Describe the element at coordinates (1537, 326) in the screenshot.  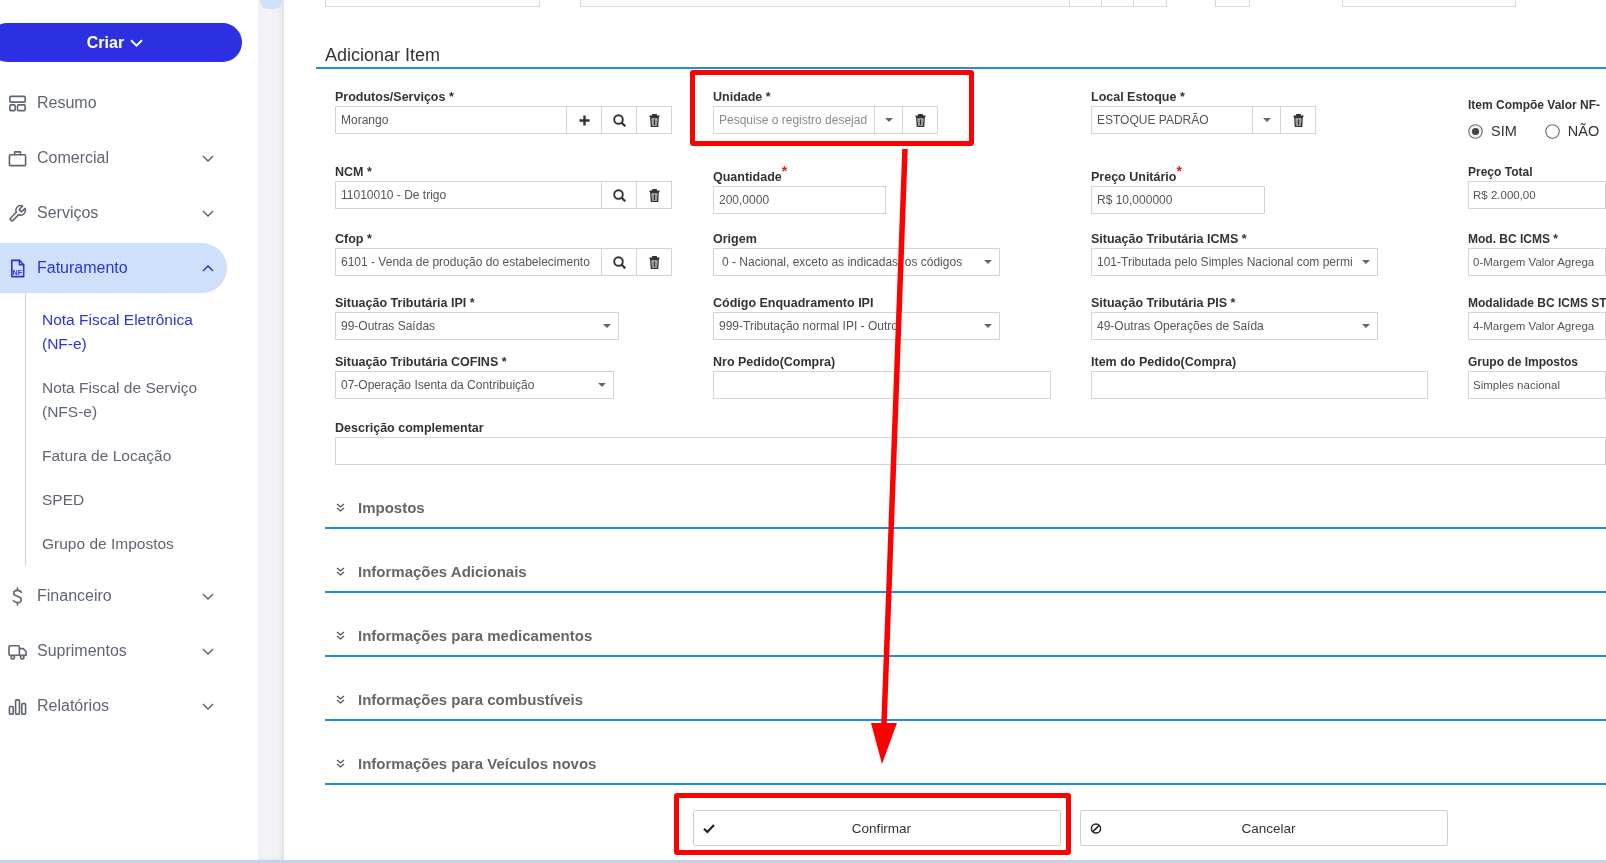
I see `input-field: 4-Margem Valor Agrega` at that location.